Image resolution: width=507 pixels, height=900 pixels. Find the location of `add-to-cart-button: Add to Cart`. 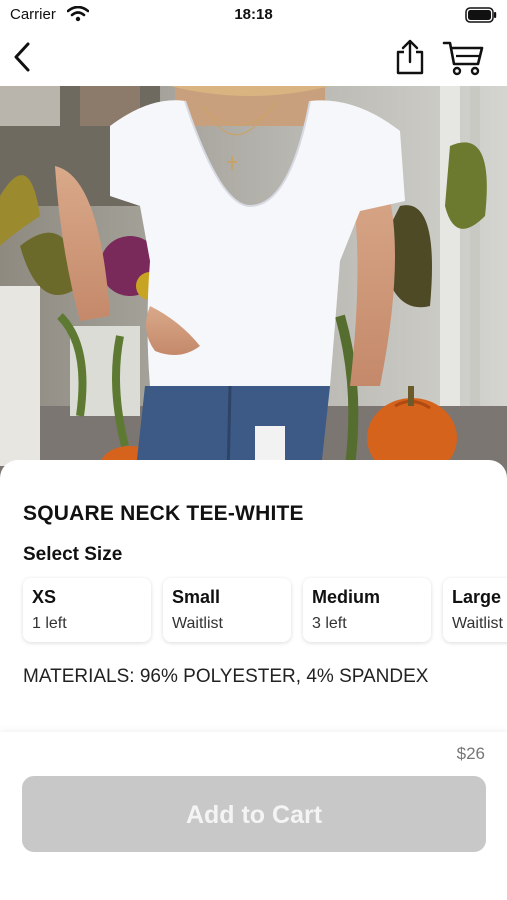

add-to-cart-button: Add to Cart is located at coordinates (254, 814).